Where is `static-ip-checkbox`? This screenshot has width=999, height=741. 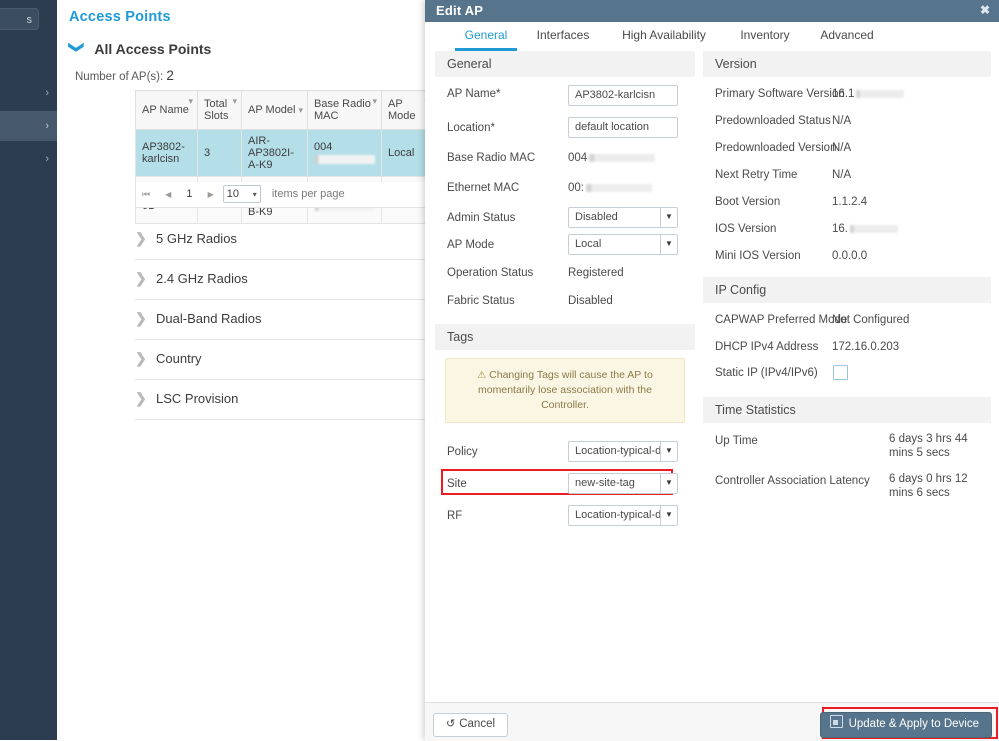 static-ip-checkbox is located at coordinates (840, 372).